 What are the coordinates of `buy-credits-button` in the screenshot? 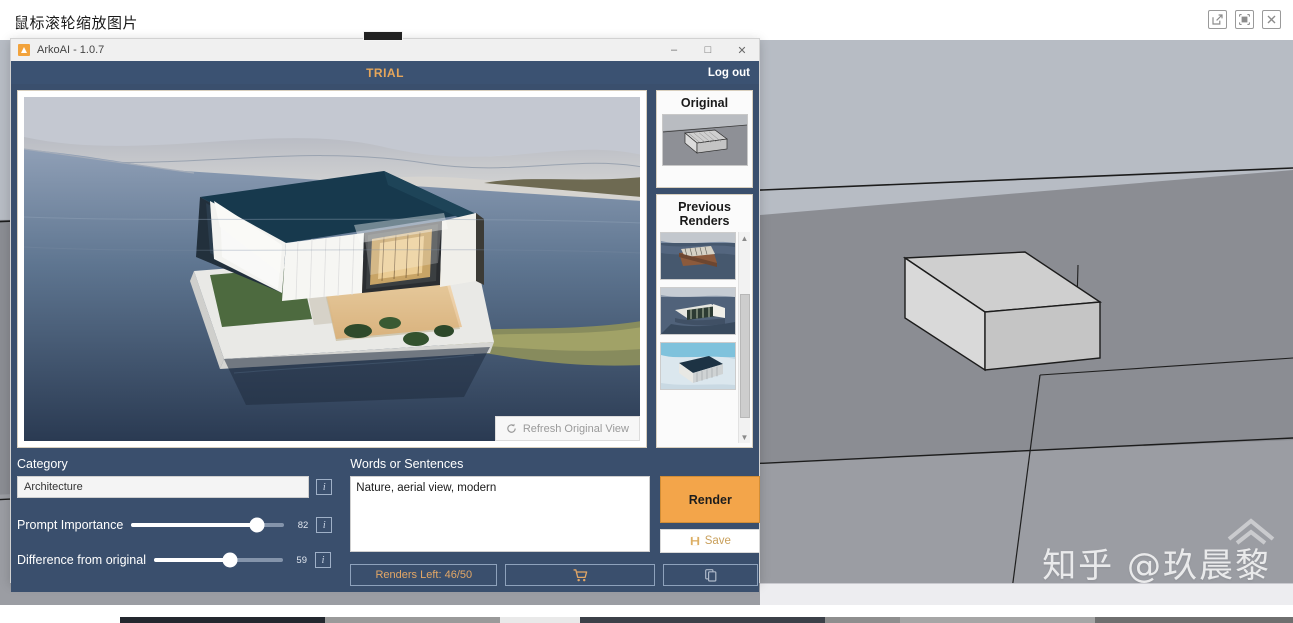 It's located at (580, 575).